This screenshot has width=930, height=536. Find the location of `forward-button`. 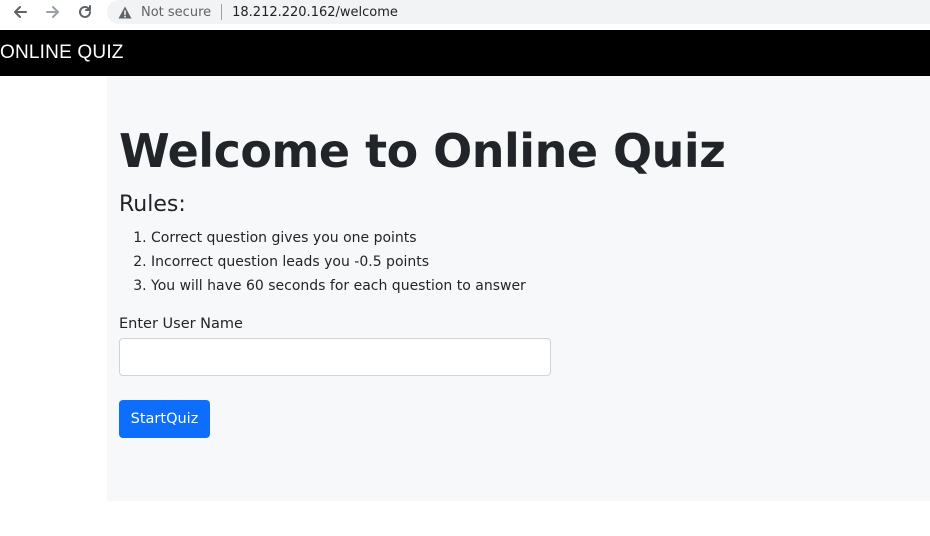

forward-button is located at coordinates (53, 12).